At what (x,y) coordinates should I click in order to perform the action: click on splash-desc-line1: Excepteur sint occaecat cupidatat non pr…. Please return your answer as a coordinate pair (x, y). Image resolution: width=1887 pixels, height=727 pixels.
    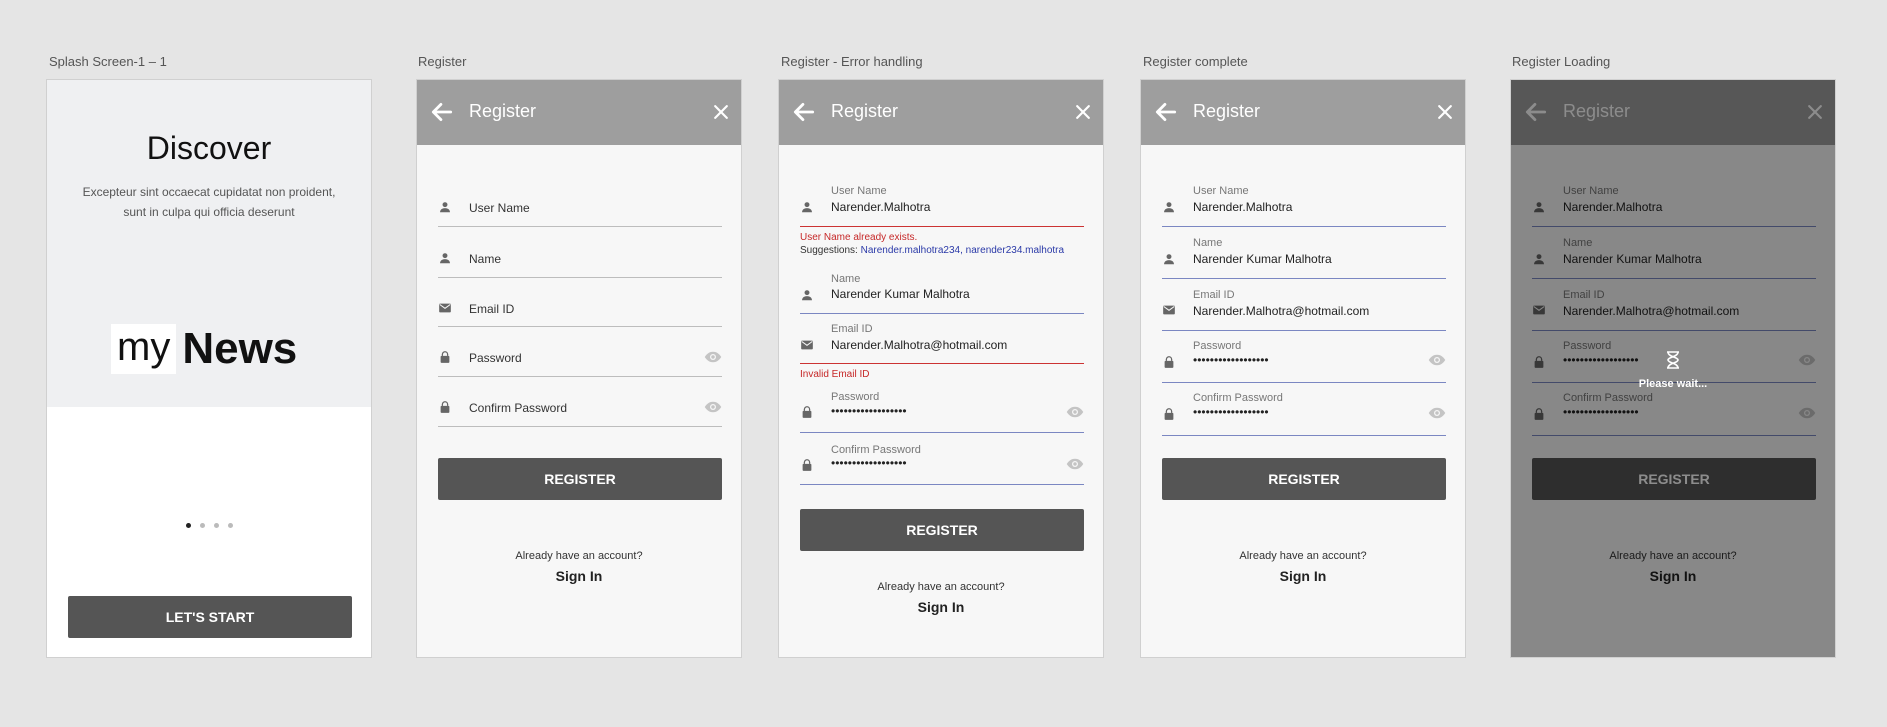
    Looking at the image, I should click on (209, 192).